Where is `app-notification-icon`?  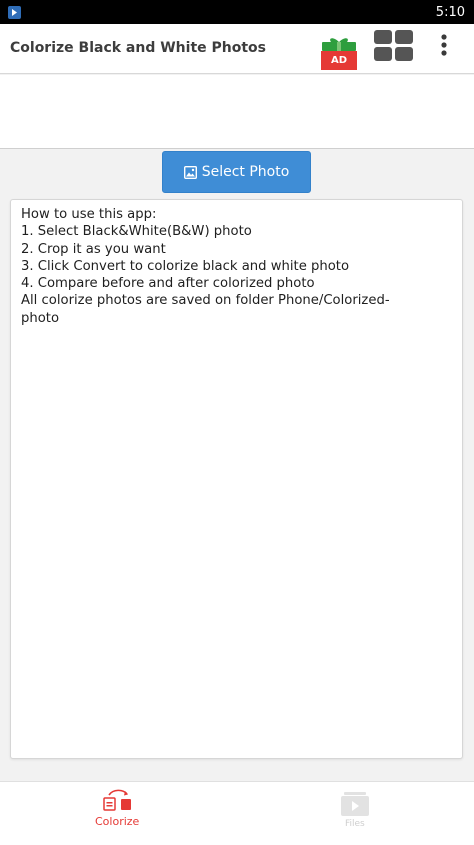 app-notification-icon is located at coordinates (14, 12).